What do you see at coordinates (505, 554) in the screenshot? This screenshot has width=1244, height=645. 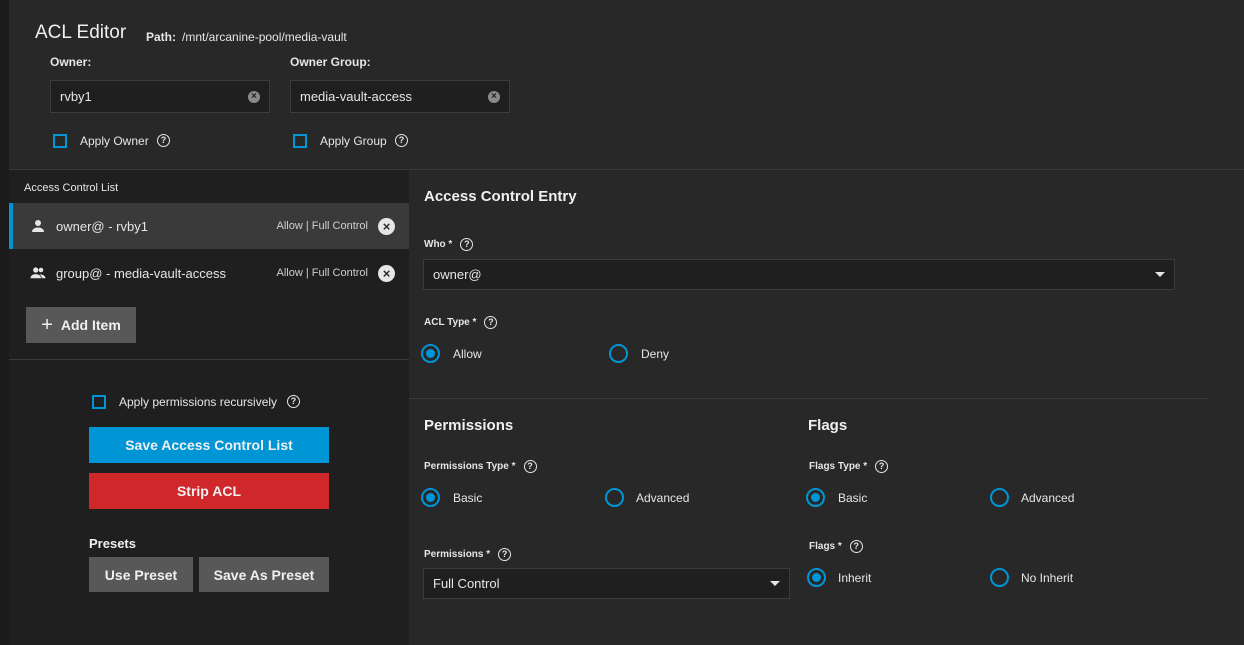 I see `permissions-help-icon: ?` at bounding box center [505, 554].